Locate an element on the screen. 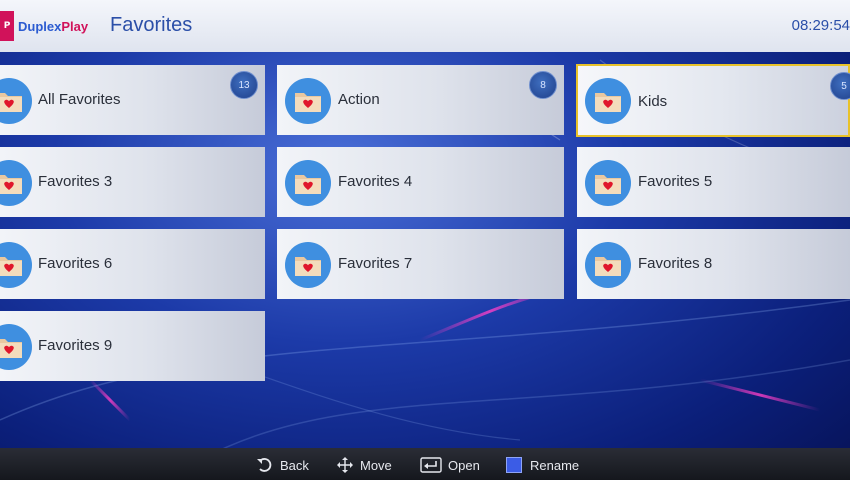 The image size is (850, 480). hint-rename-label: Rename is located at coordinates (555, 465).